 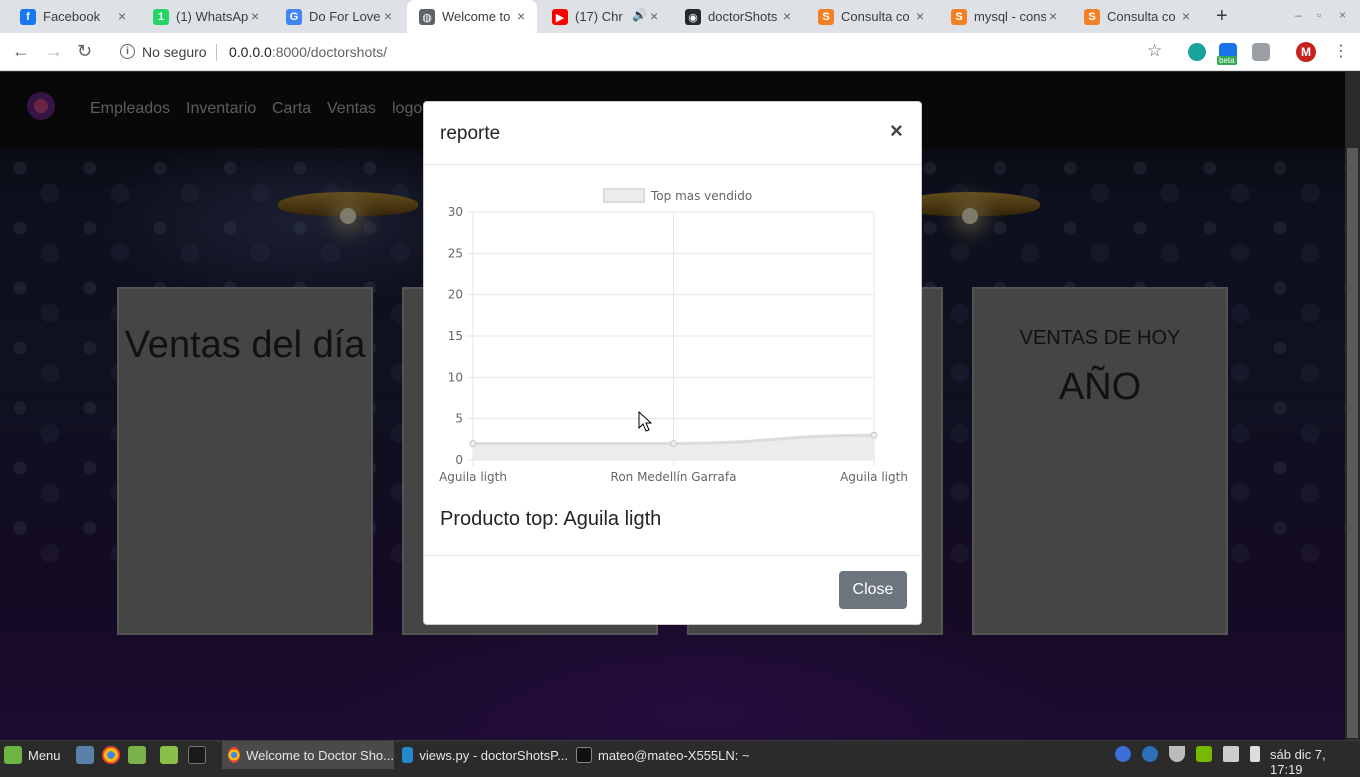 What do you see at coordinates (1341, 51) in the screenshot?
I see `menu-kebab-icon: ⋮` at bounding box center [1341, 51].